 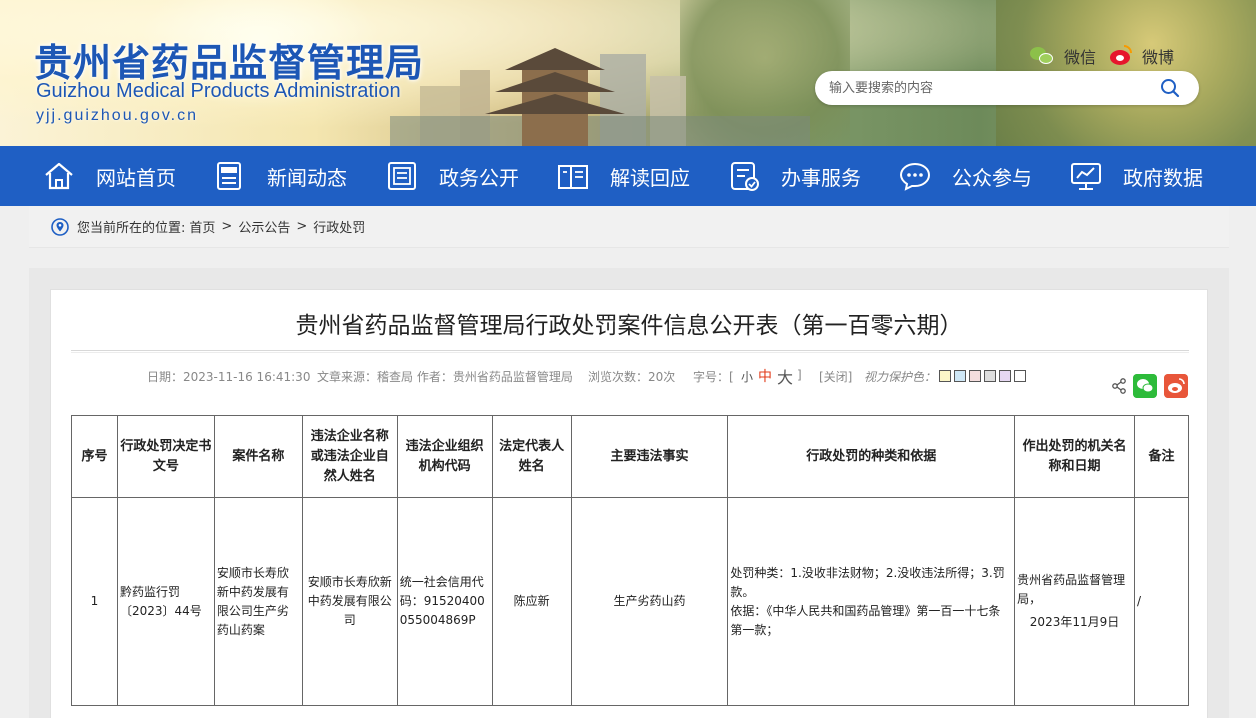 What do you see at coordinates (900, 377) in the screenshot?
I see `eye-care-label: 视力保护色：` at bounding box center [900, 377].